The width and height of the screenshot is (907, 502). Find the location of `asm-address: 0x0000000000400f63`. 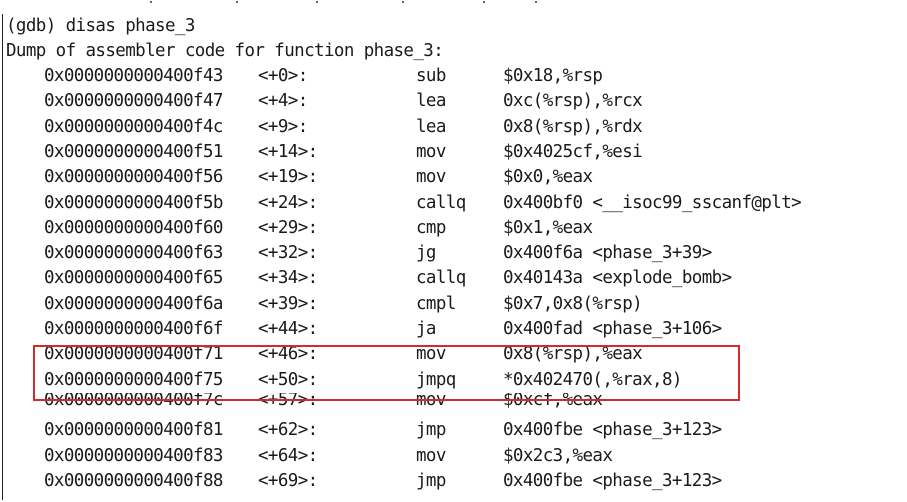

asm-address: 0x0000000000400f63 is located at coordinates (133, 253).